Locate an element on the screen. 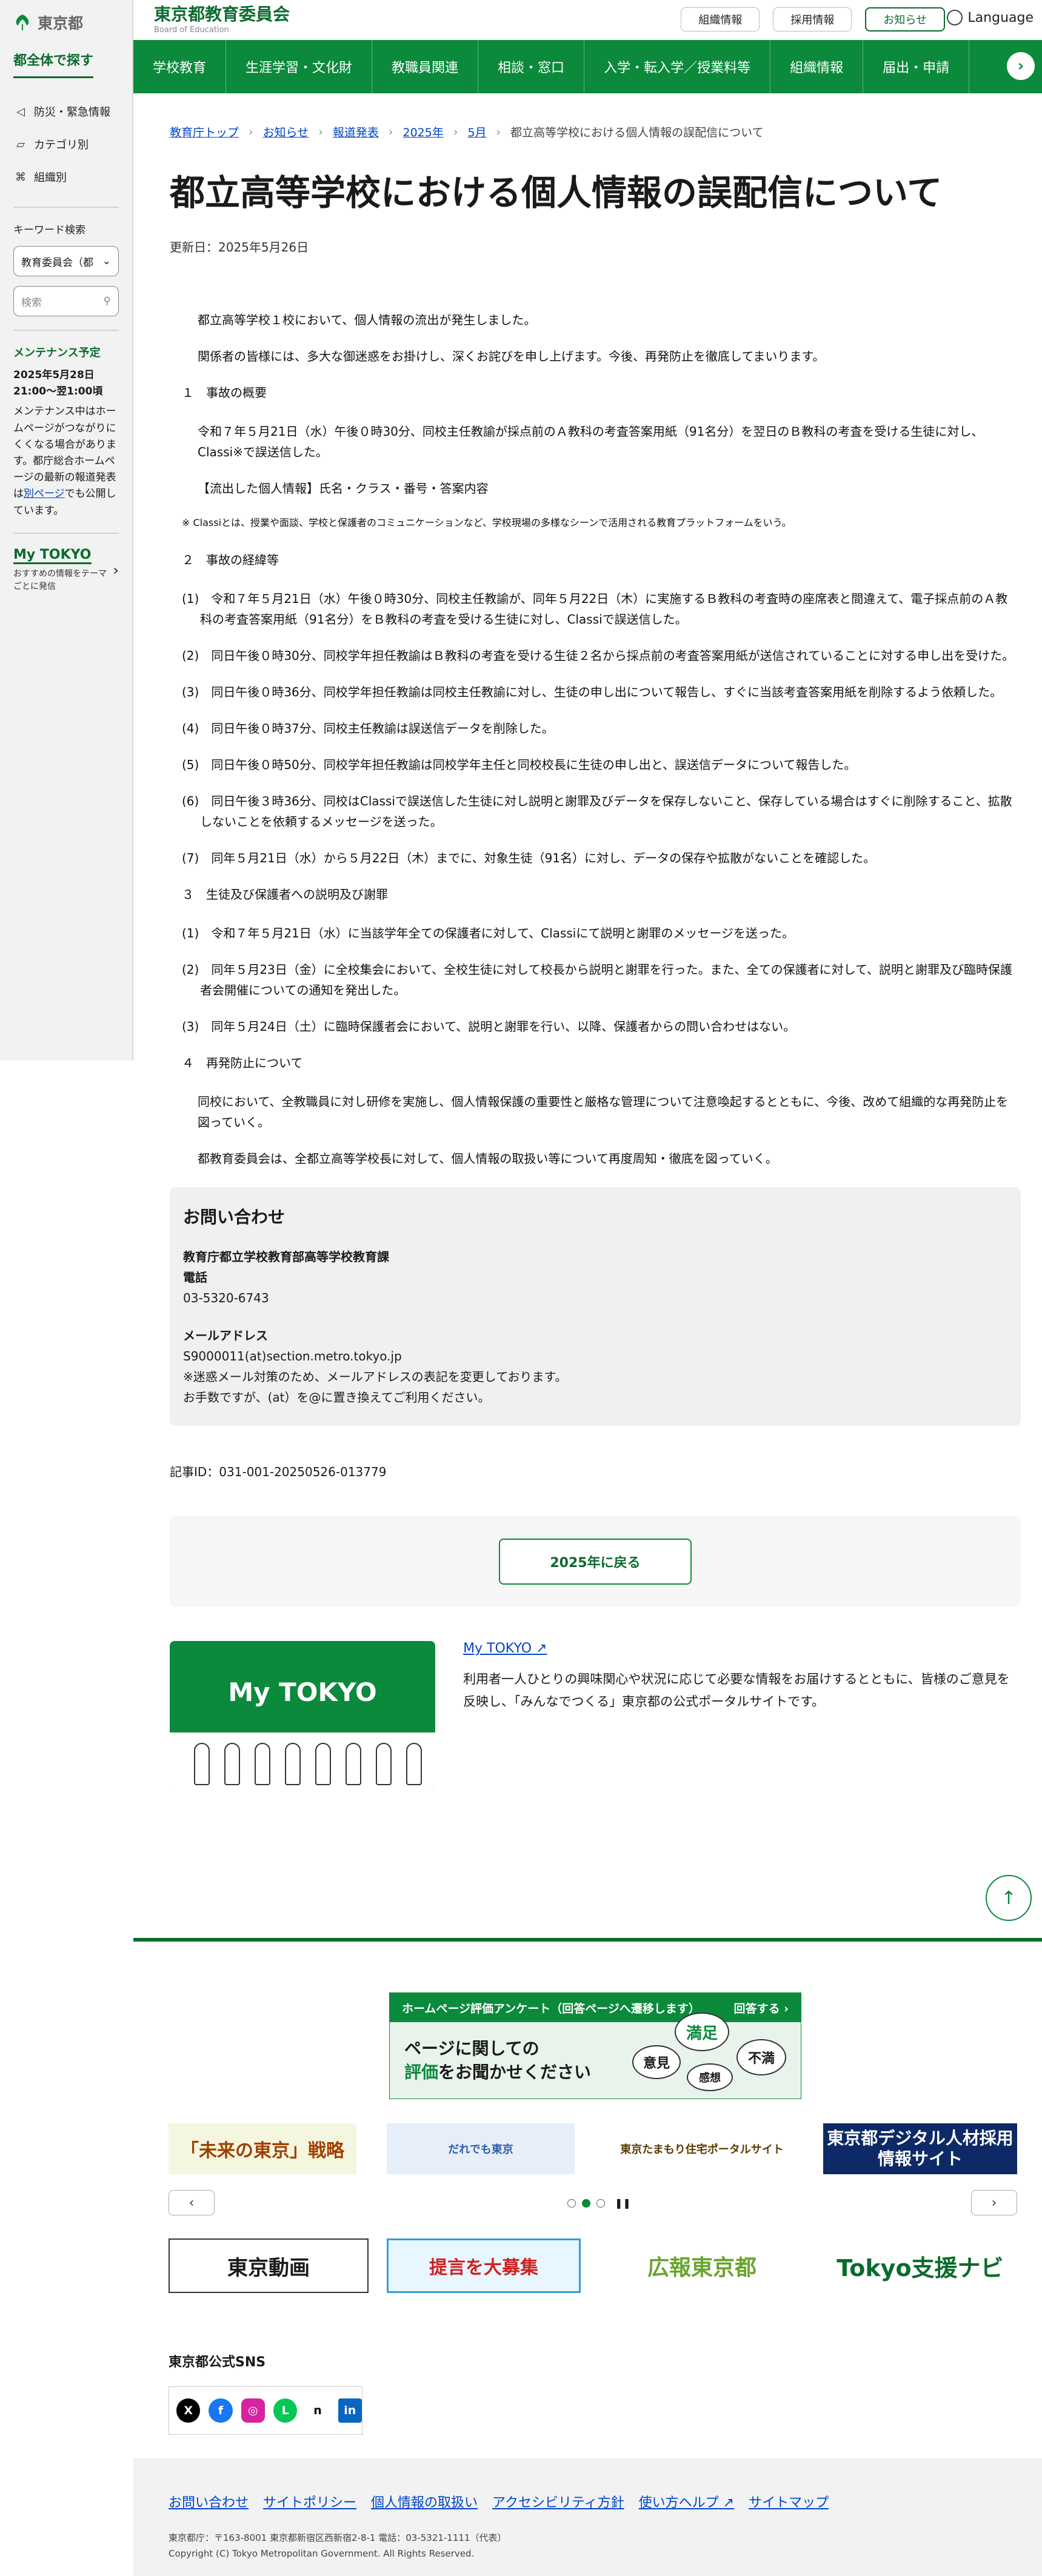  footer-link-sitemap: サイトマップ is located at coordinates (789, 2501).